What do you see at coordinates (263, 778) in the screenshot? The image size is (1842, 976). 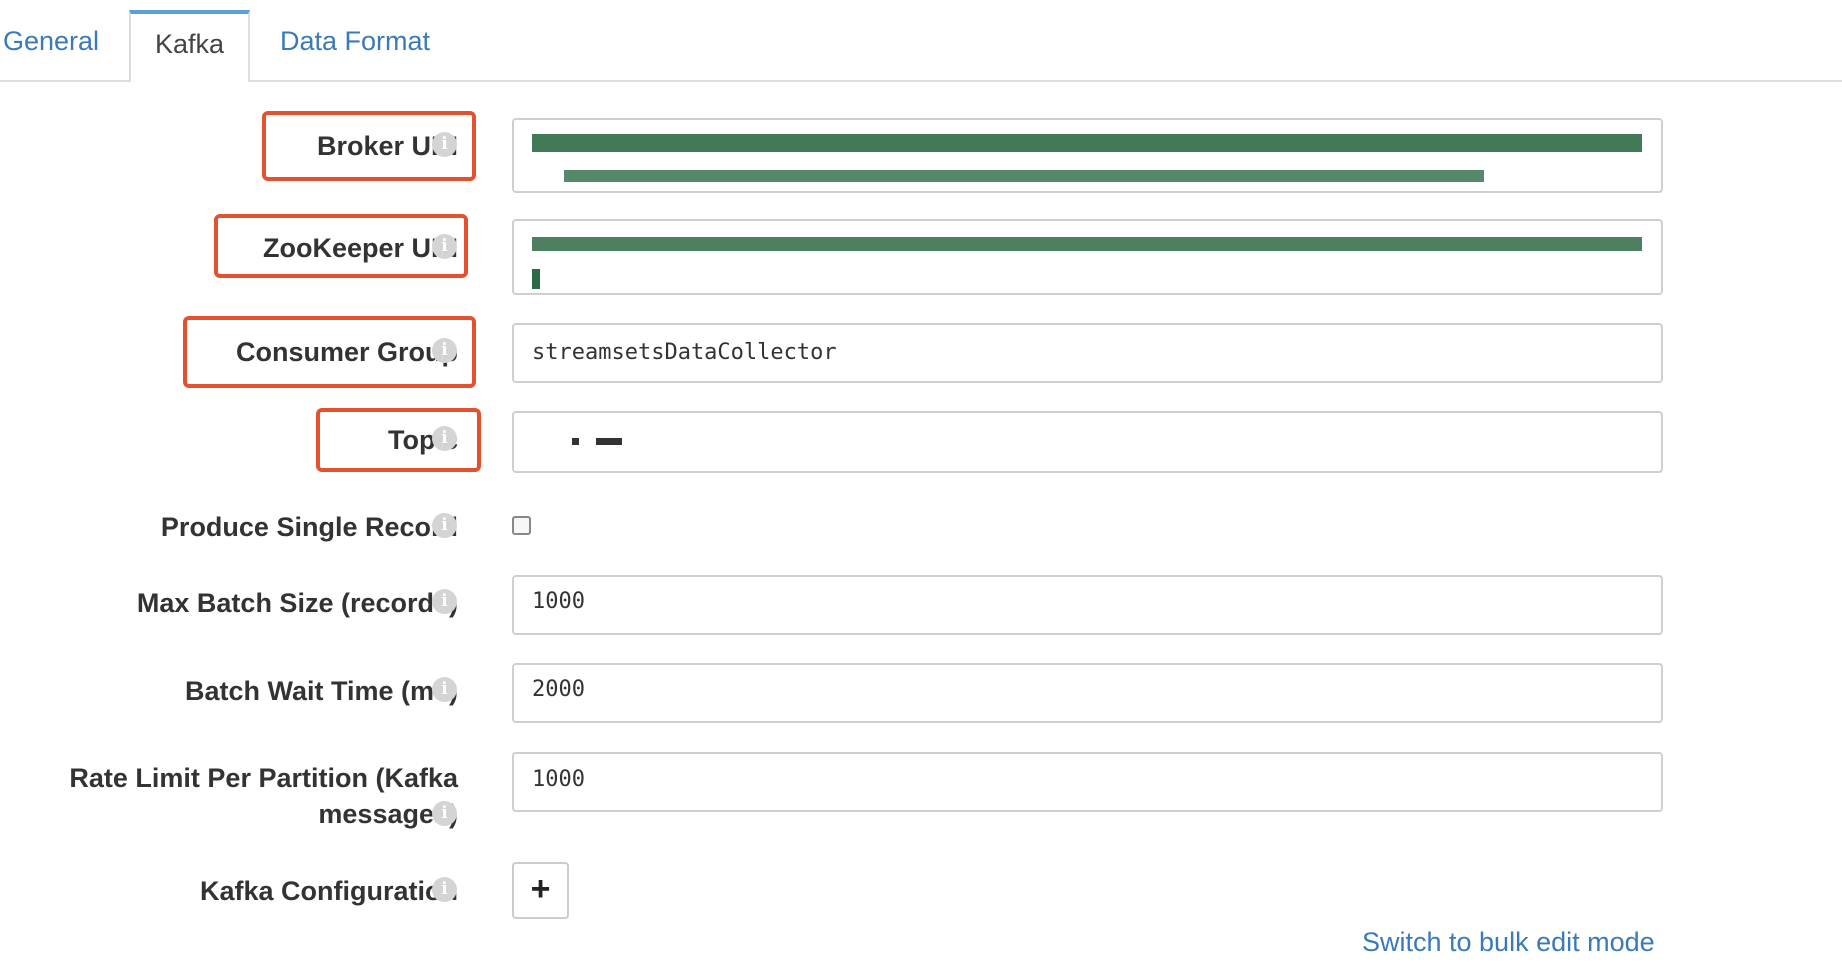 I see `rate-limit-label-line1: Rate Limit Per Partition (Kafka` at bounding box center [263, 778].